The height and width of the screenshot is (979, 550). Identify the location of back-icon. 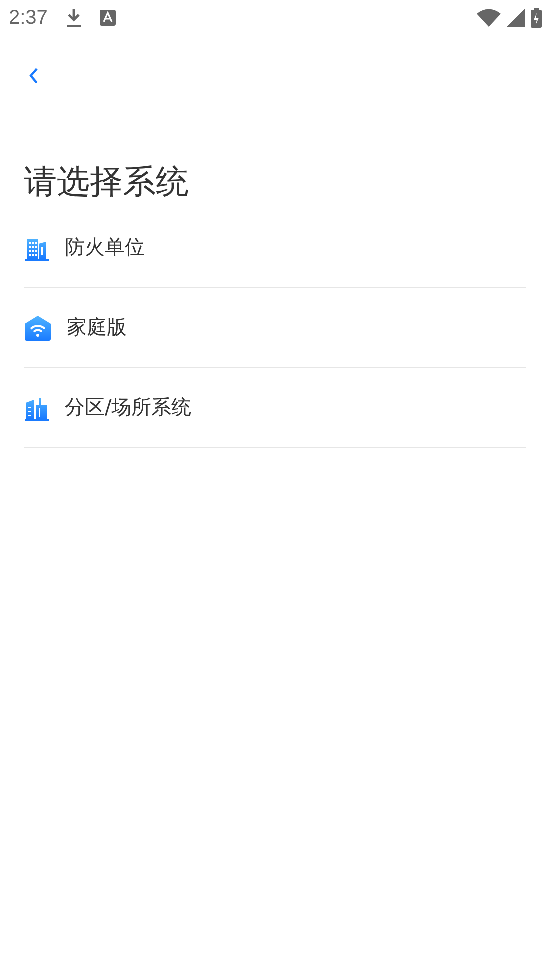
(34, 76).